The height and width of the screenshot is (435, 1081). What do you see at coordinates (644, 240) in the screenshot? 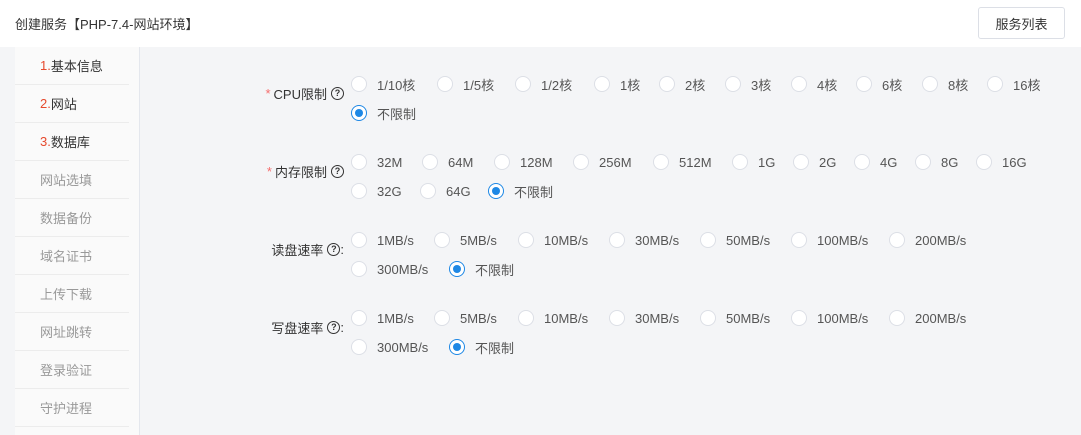
I see `read-rate-option: 30MB/s` at bounding box center [644, 240].